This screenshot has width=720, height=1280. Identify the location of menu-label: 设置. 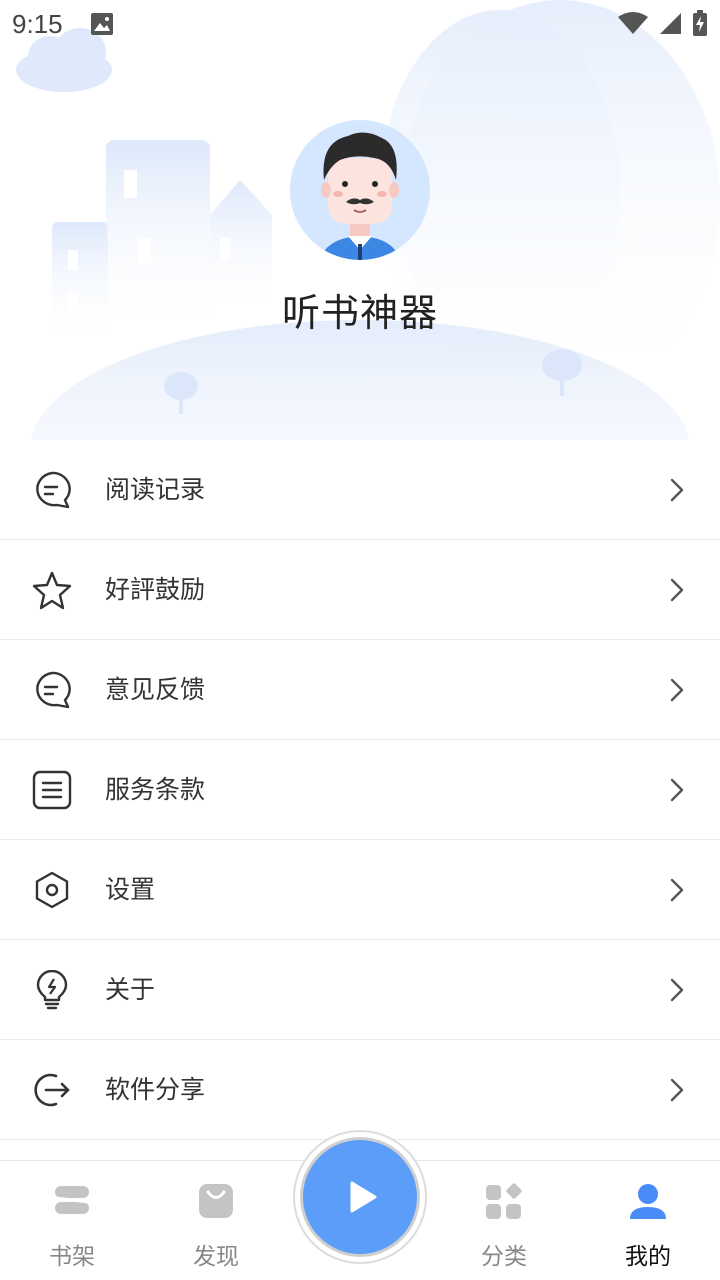
(130, 889).